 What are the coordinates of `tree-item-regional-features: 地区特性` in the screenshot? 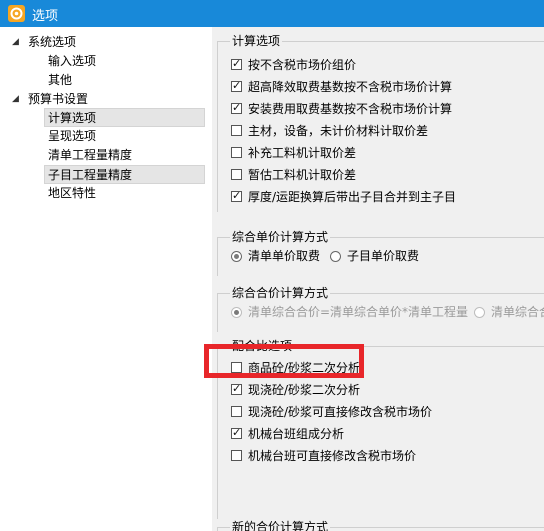 It's located at (71, 193).